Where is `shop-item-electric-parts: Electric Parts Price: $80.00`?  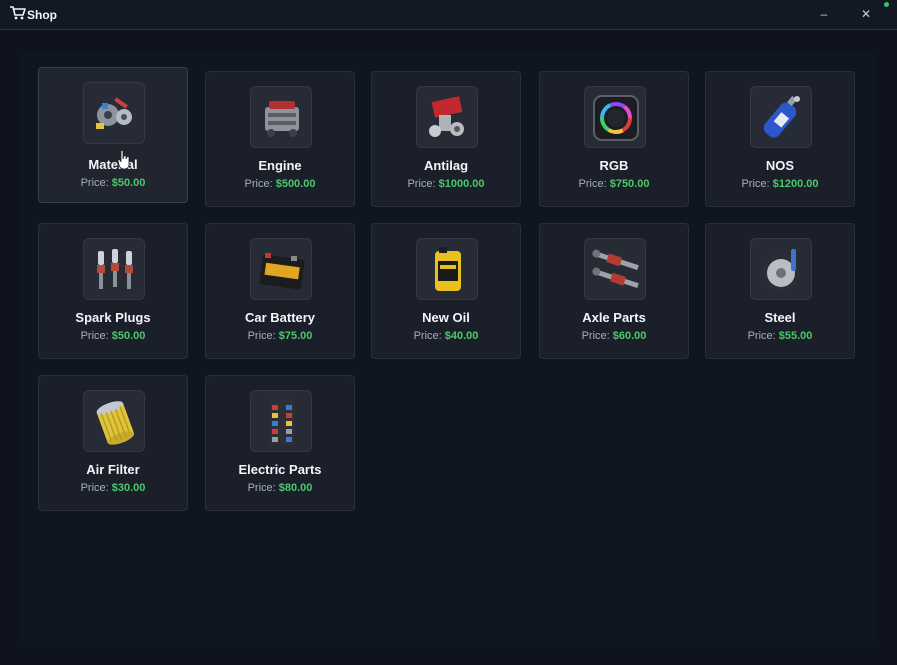 shop-item-electric-parts: Electric Parts Price: $80.00 is located at coordinates (280, 443).